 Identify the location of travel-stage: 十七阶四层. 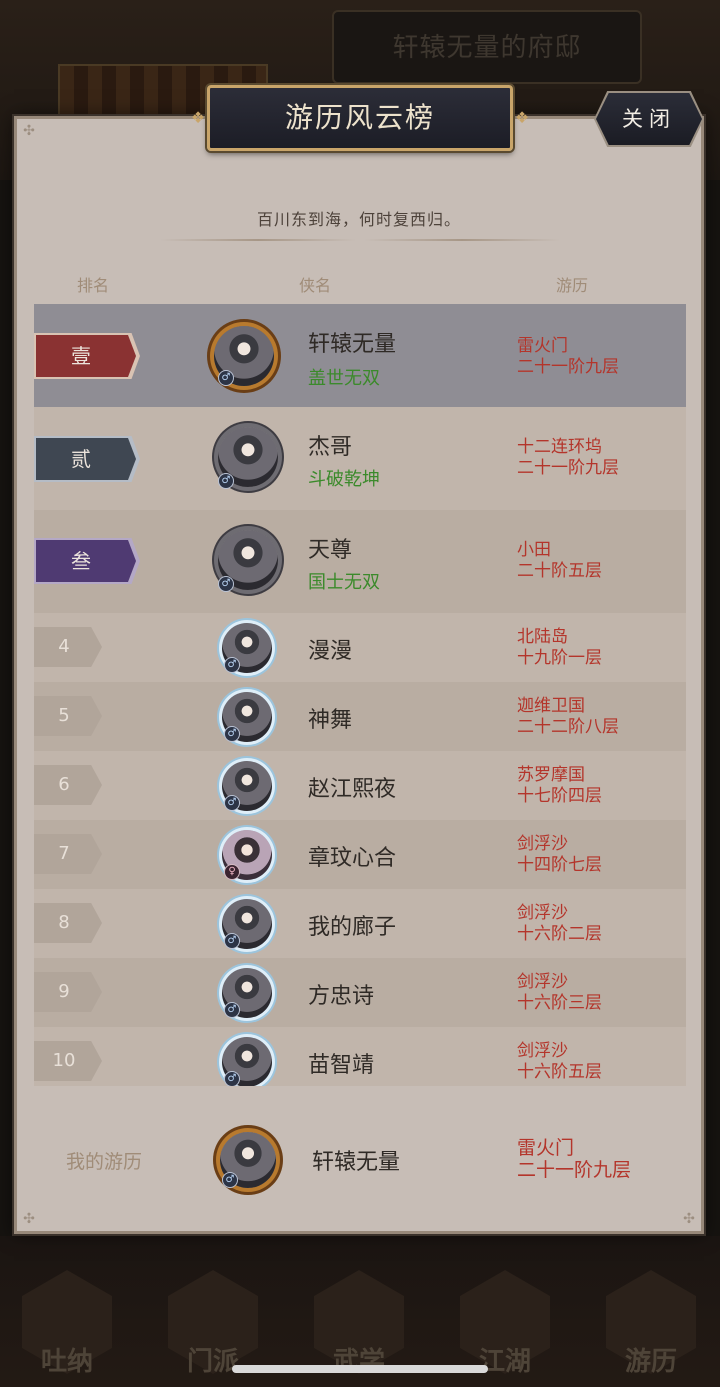
(559, 796).